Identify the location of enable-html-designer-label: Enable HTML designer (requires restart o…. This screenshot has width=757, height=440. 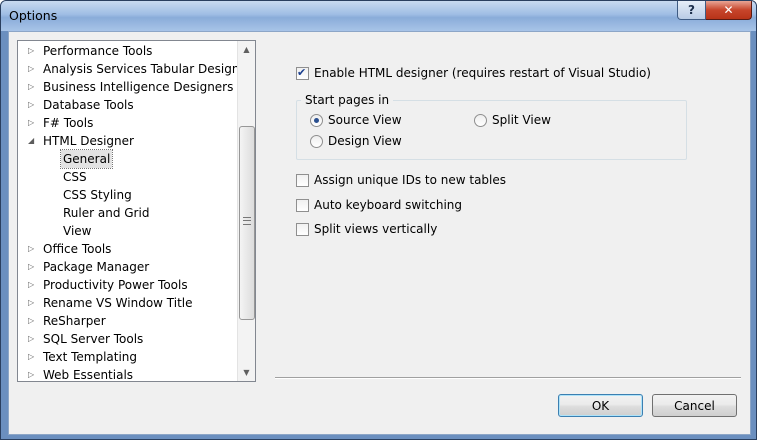
(482, 73).